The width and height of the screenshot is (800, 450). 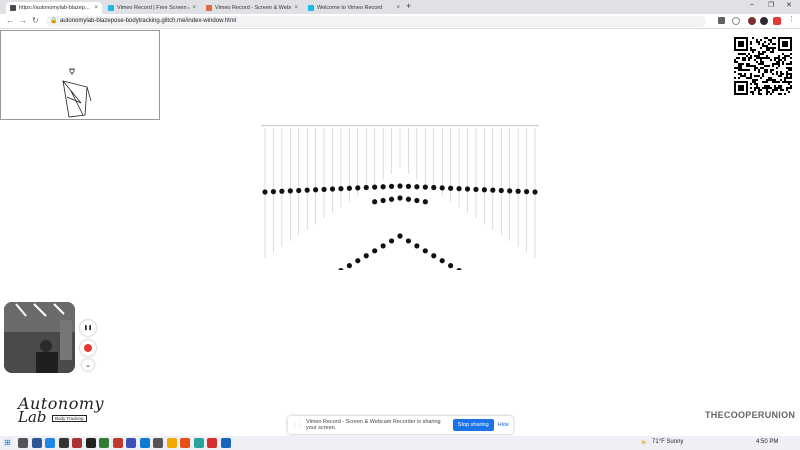 What do you see at coordinates (503, 425) in the screenshot?
I see `hide-button: Hide` at bounding box center [503, 425].